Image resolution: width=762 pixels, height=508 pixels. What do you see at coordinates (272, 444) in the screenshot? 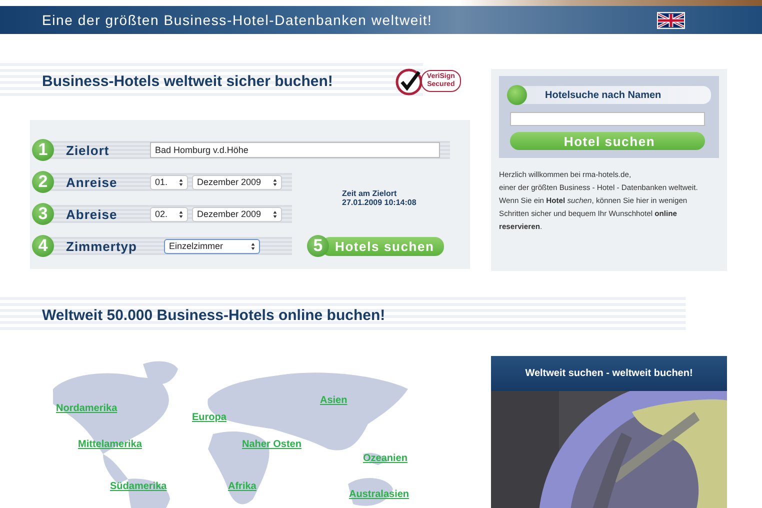
I see `region-link: Naher Osten` at bounding box center [272, 444].